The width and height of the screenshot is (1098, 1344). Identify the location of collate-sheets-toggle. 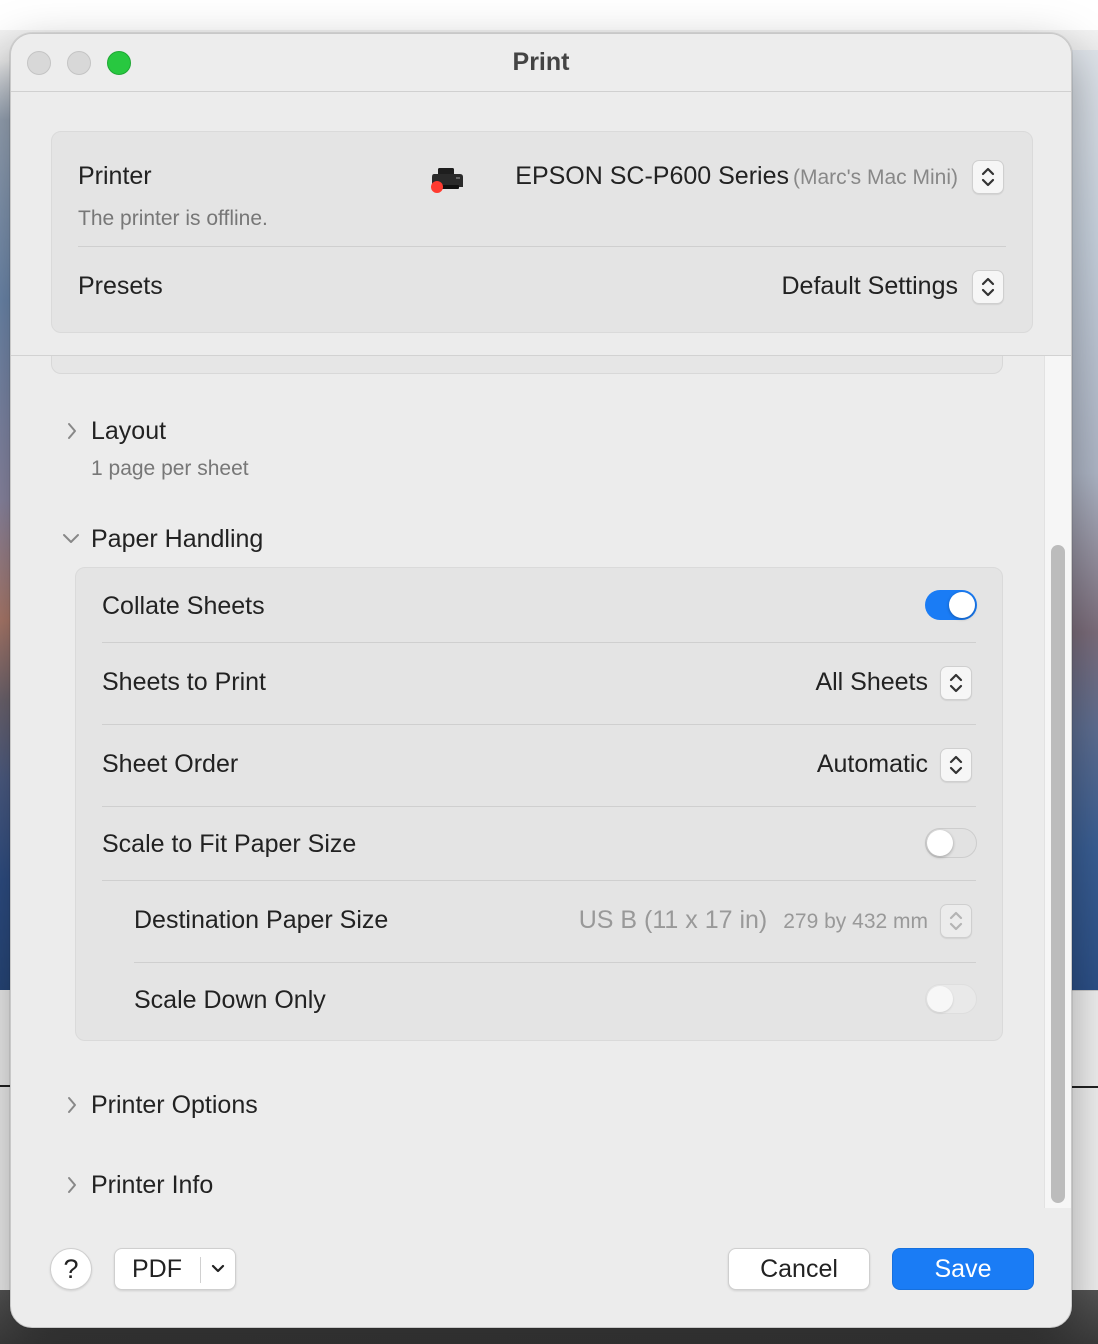
(951, 605).